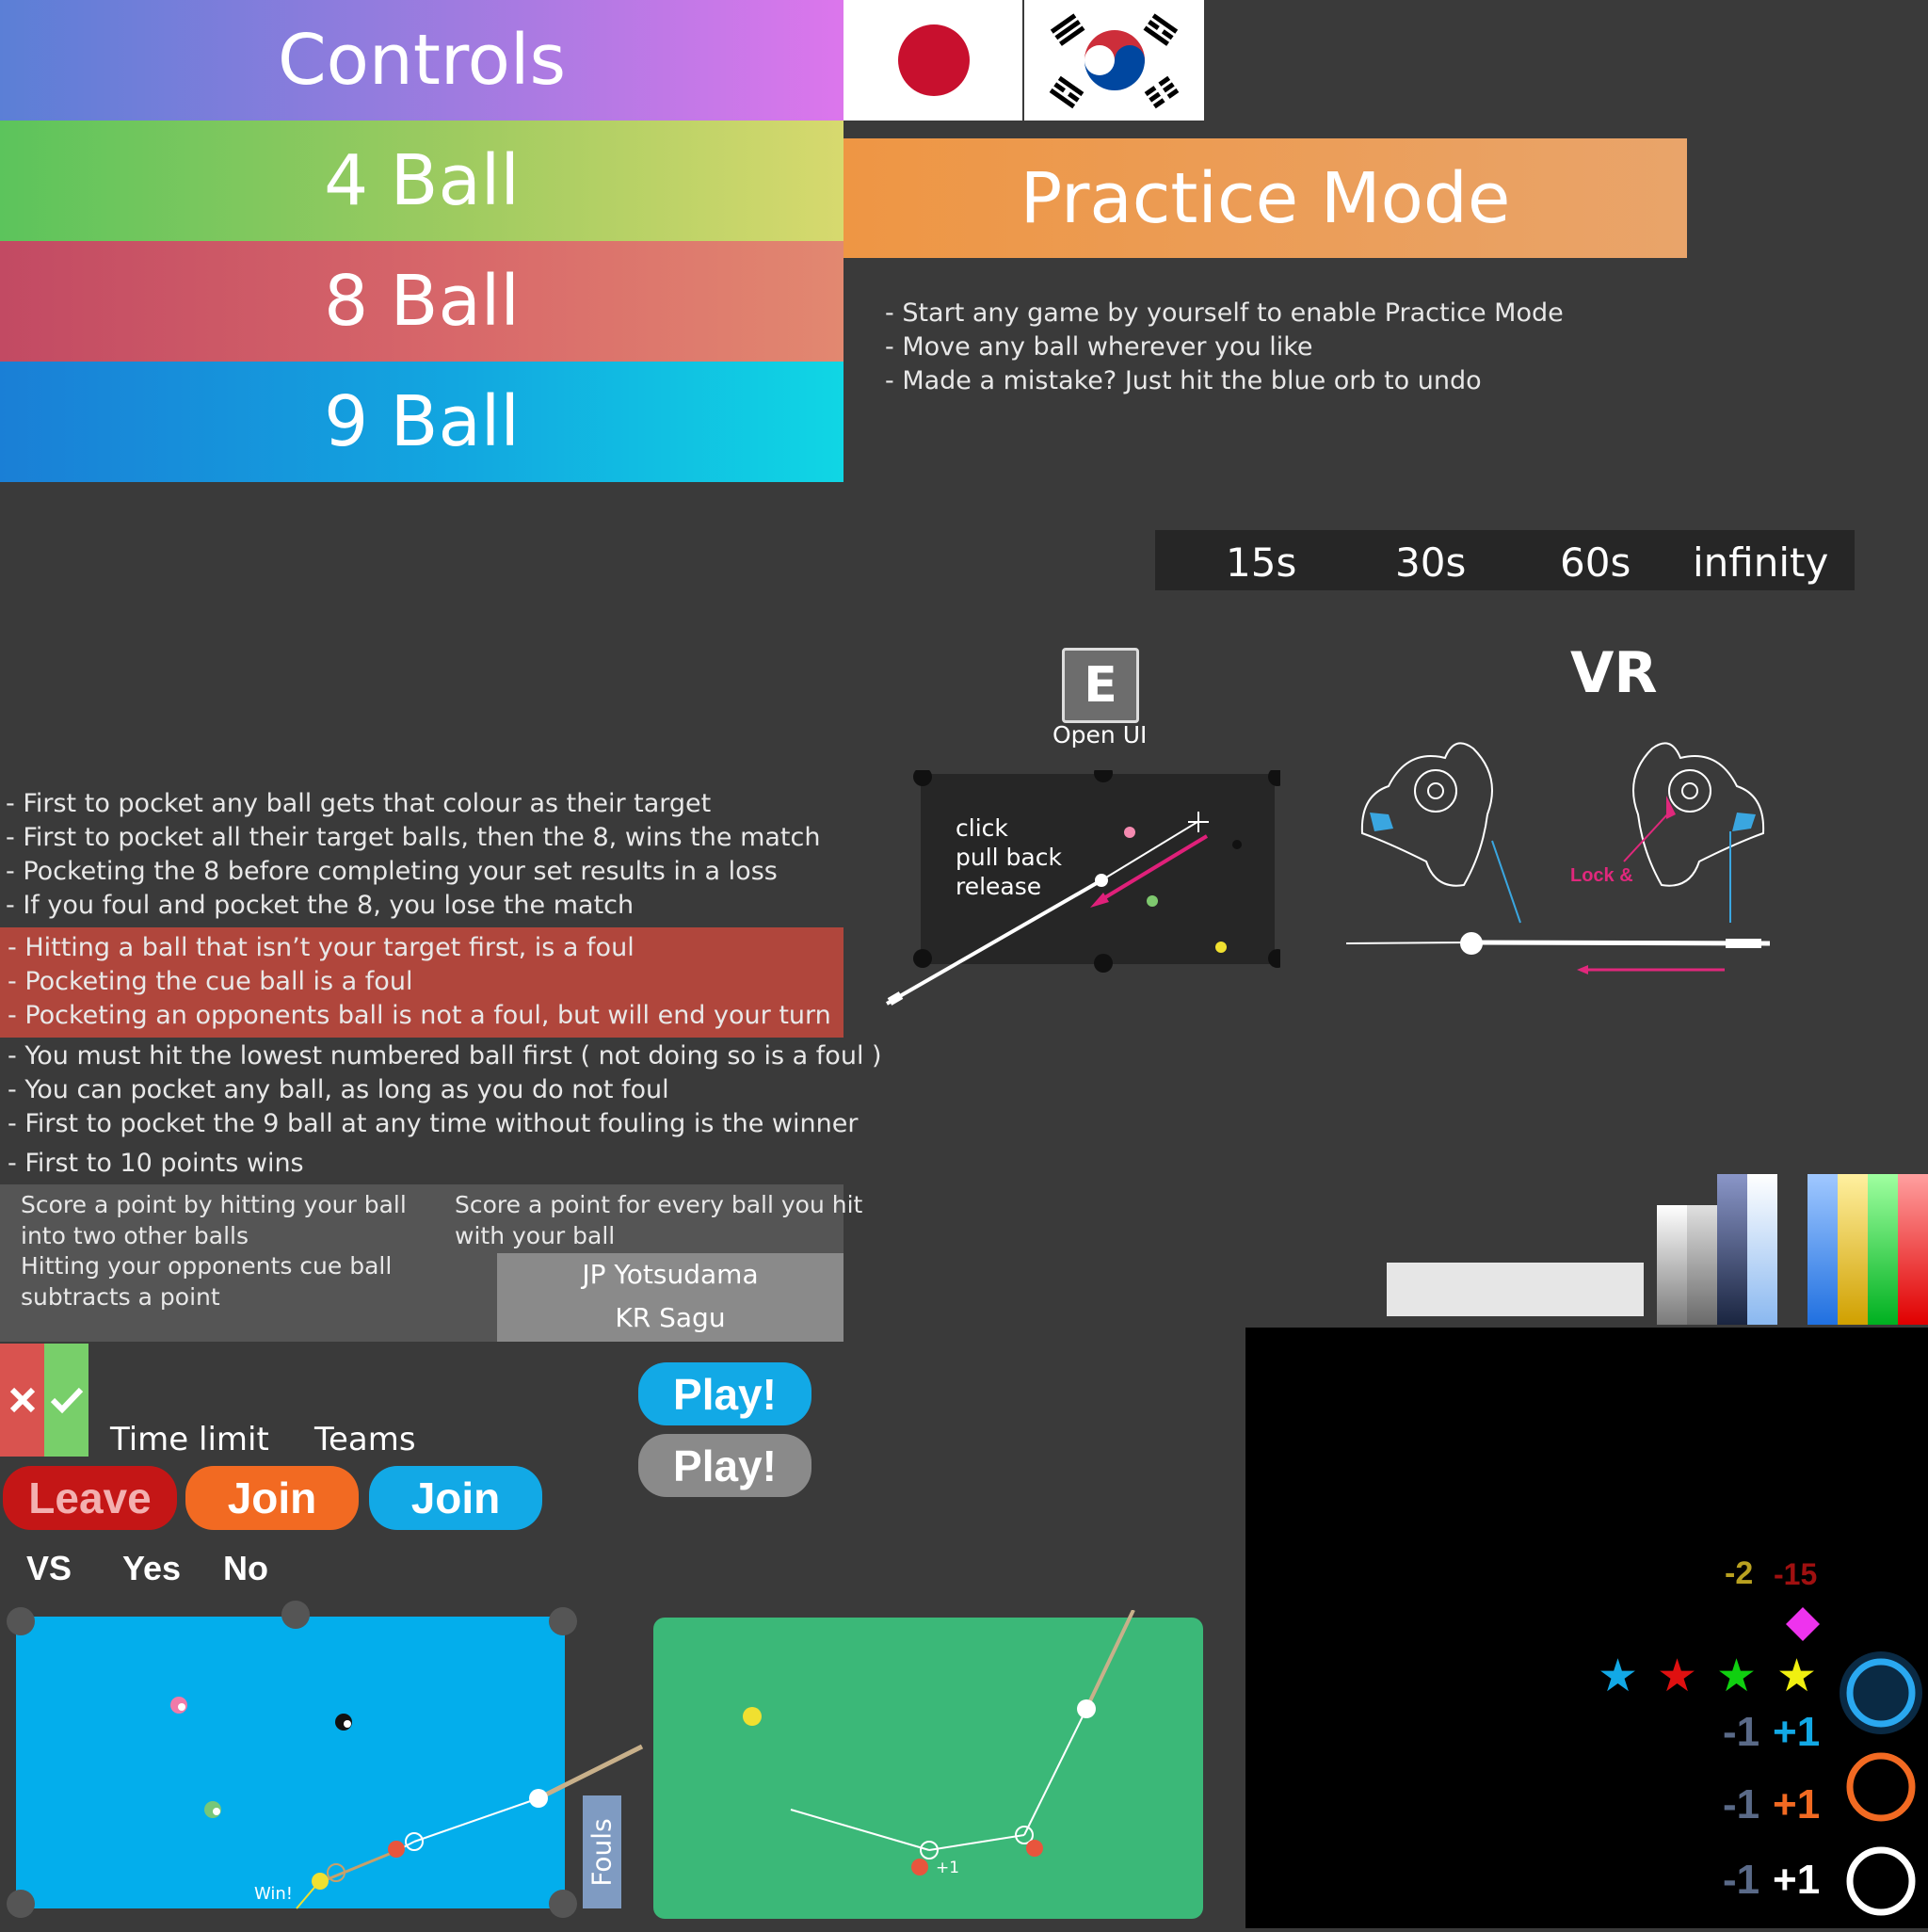  What do you see at coordinates (1114, 60) in the screenshot?
I see `korea-flag-icon` at bounding box center [1114, 60].